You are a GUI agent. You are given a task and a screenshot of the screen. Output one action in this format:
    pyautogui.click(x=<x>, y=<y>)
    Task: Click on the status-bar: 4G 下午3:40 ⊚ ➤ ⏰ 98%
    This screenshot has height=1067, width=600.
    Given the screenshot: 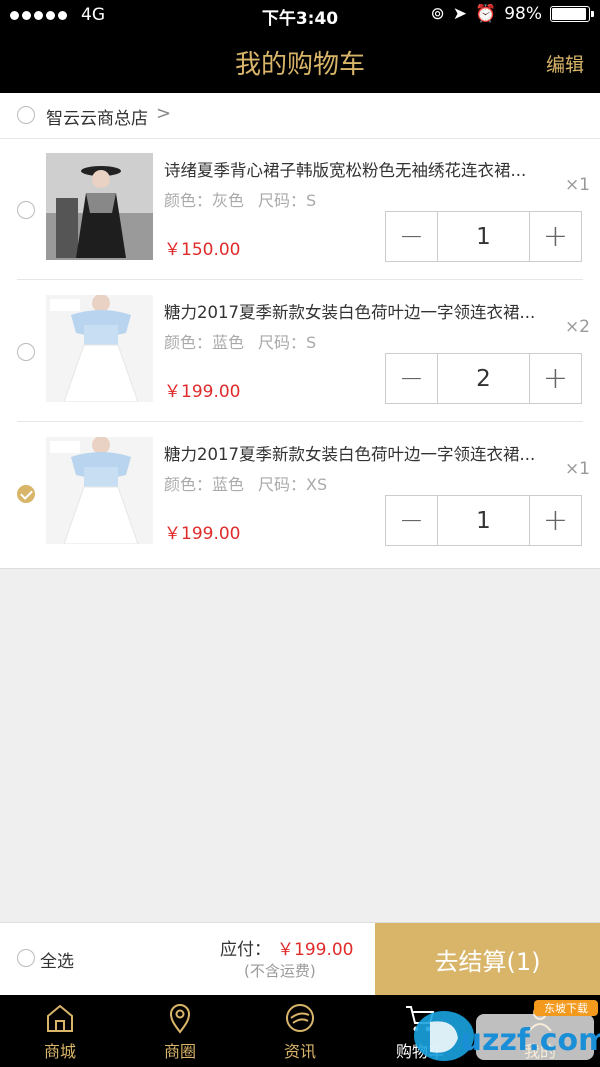 What is the action you would take?
    pyautogui.click(x=300, y=15)
    